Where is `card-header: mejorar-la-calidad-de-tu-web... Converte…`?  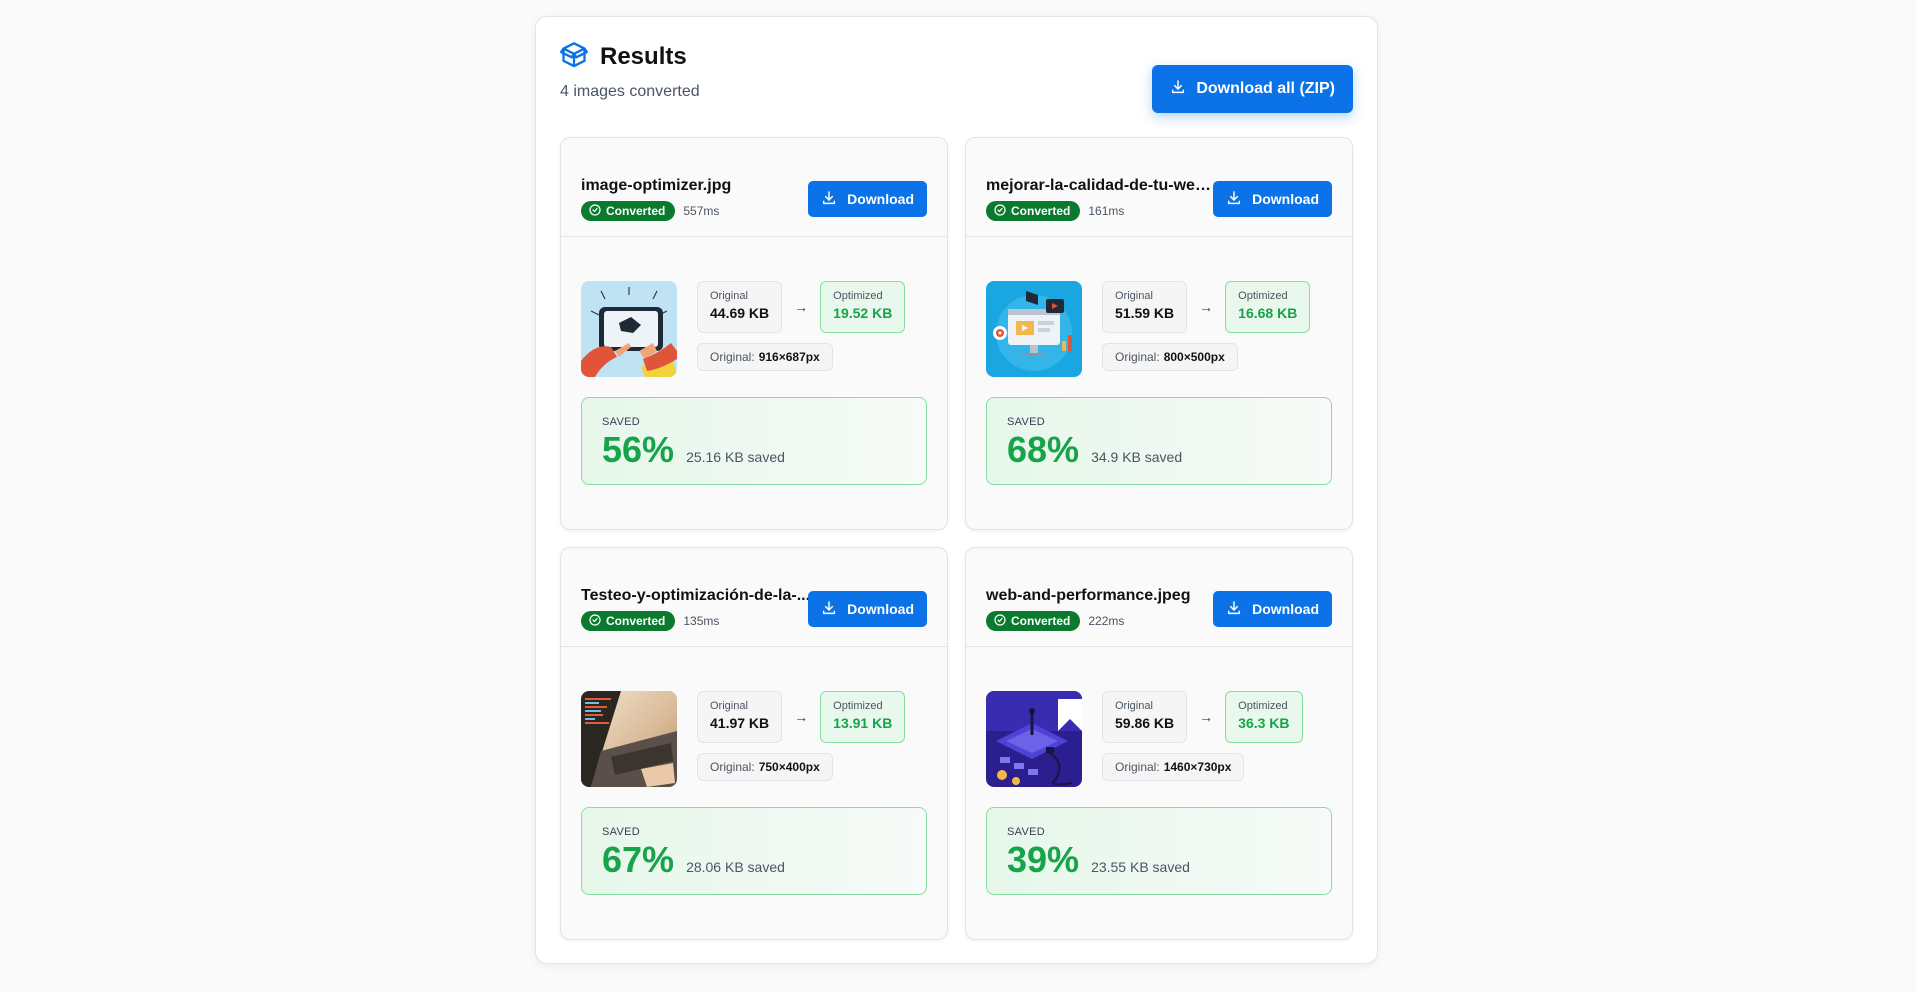
card-header: mejorar-la-calidad-de-tu-web... Converte… is located at coordinates (1159, 187).